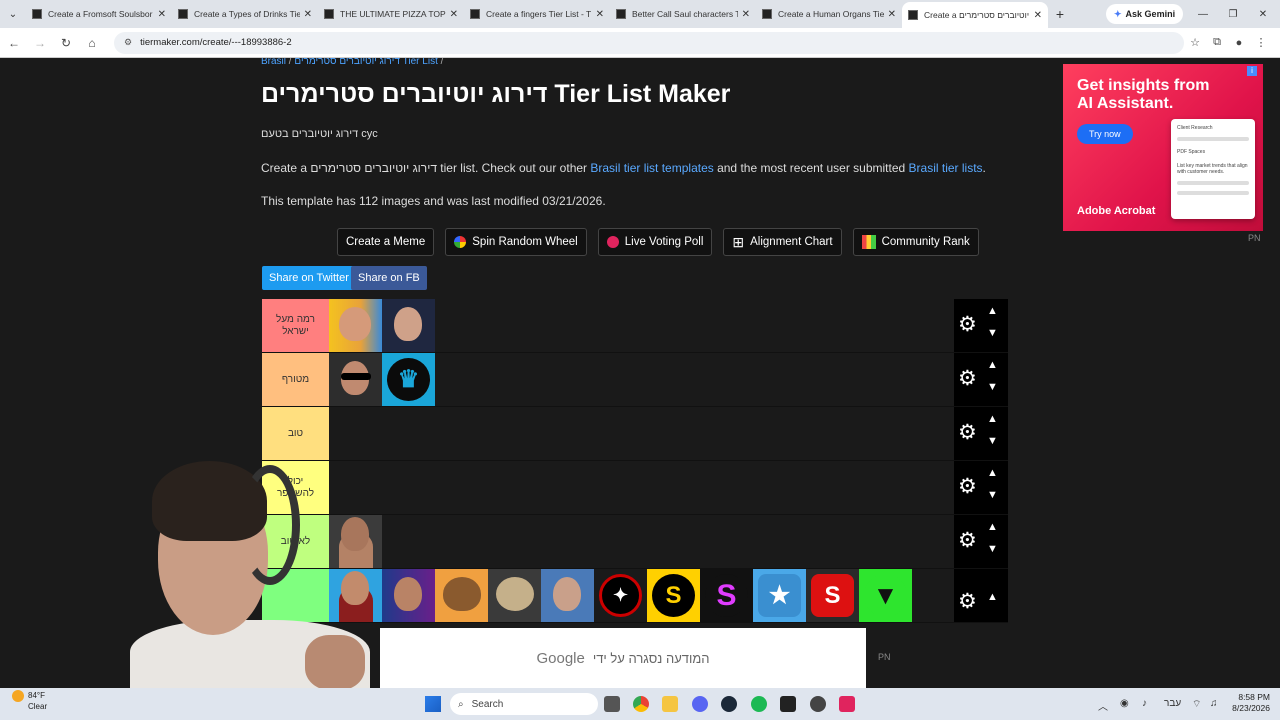 Image resolution: width=1280 pixels, height=720 pixels. What do you see at coordinates (128, 42) in the screenshot?
I see `site-info-icon: ⚙` at bounding box center [128, 42].